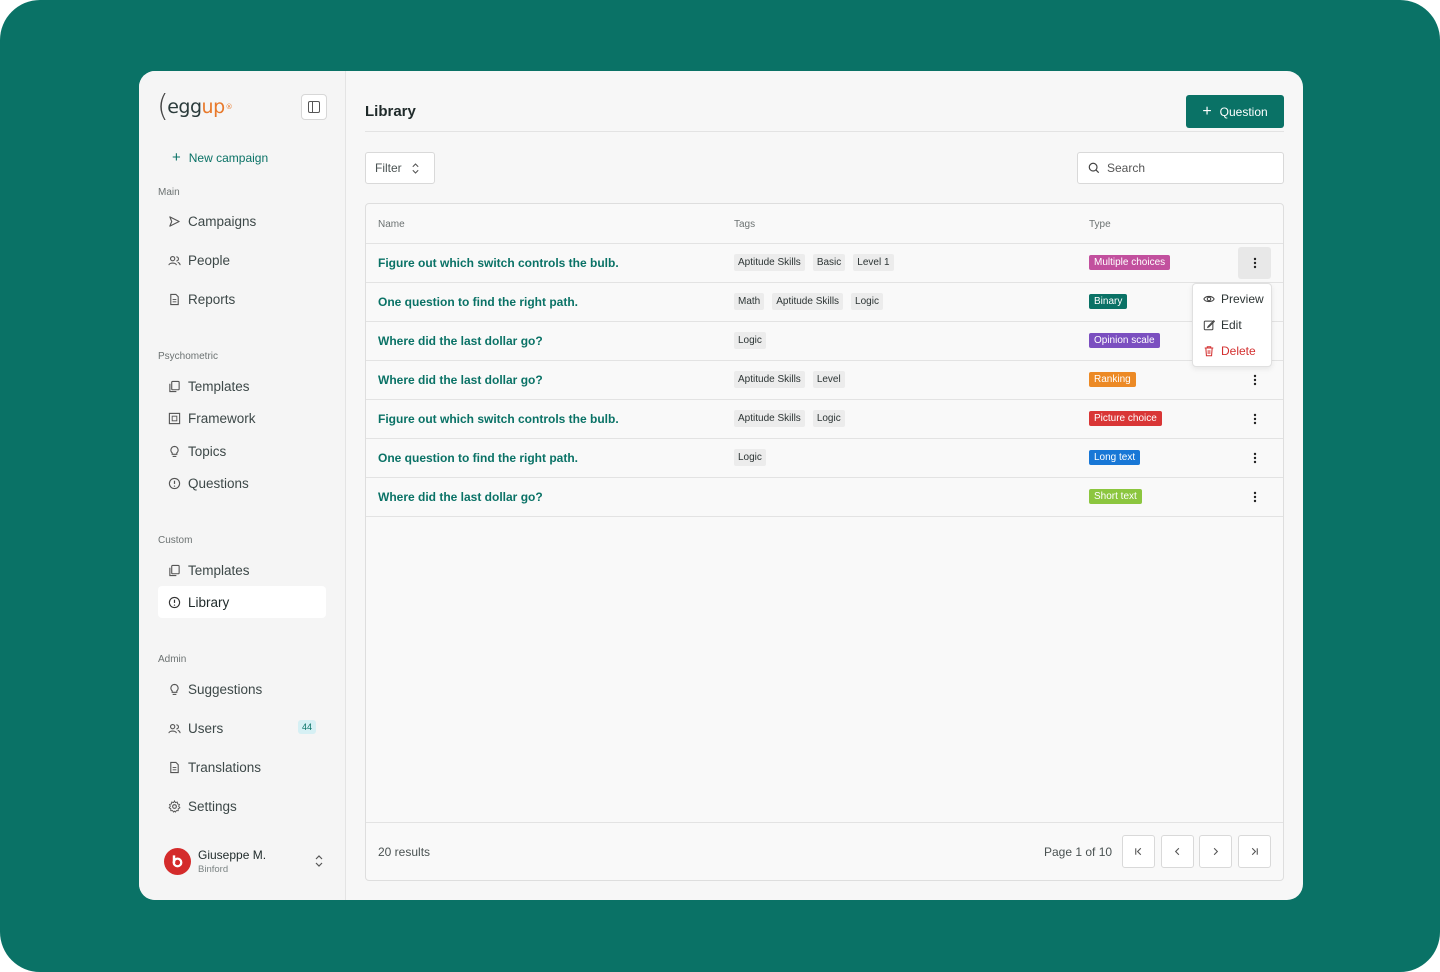 The image size is (1440, 972). I want to click on tag-list: Aptitude Skills Basic Level 1, so click(814, 262).